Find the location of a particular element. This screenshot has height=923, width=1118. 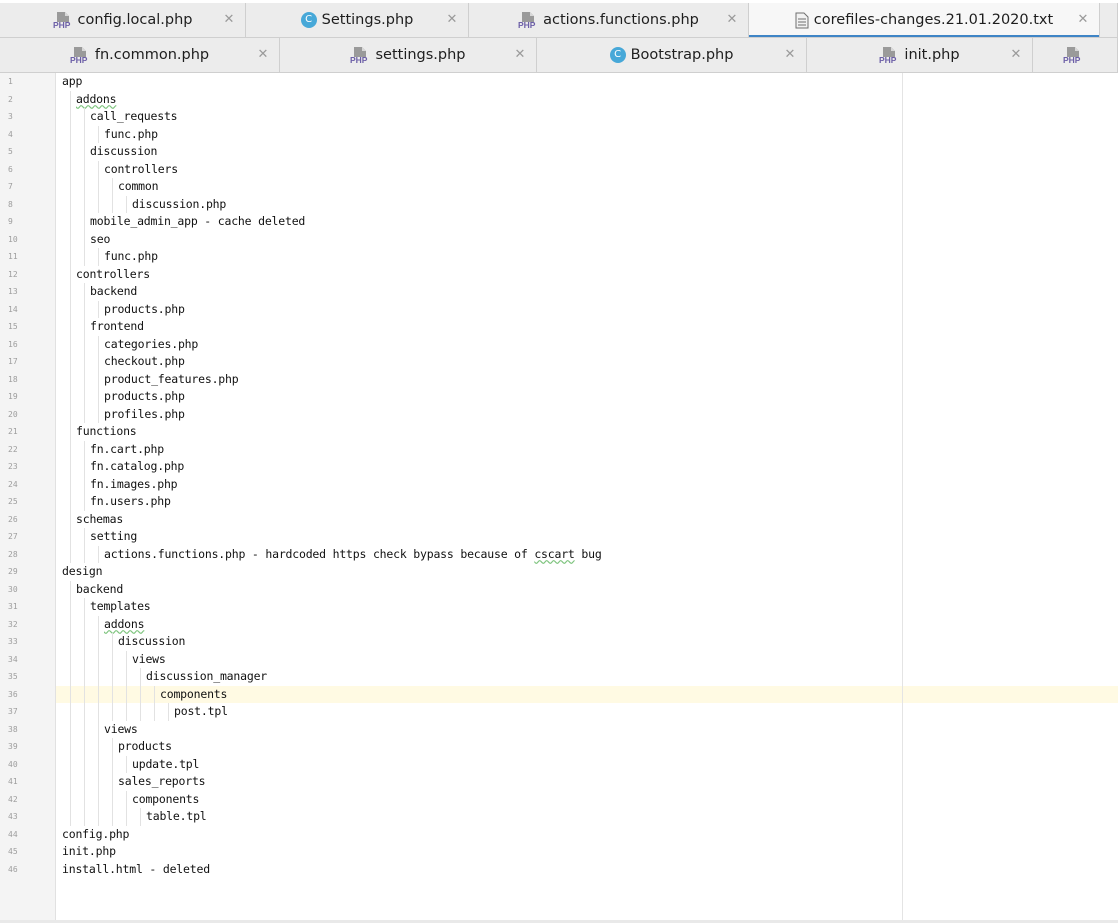

tab-settings-php: PHP settings.php ✕ is located at coordinates (408, 55).